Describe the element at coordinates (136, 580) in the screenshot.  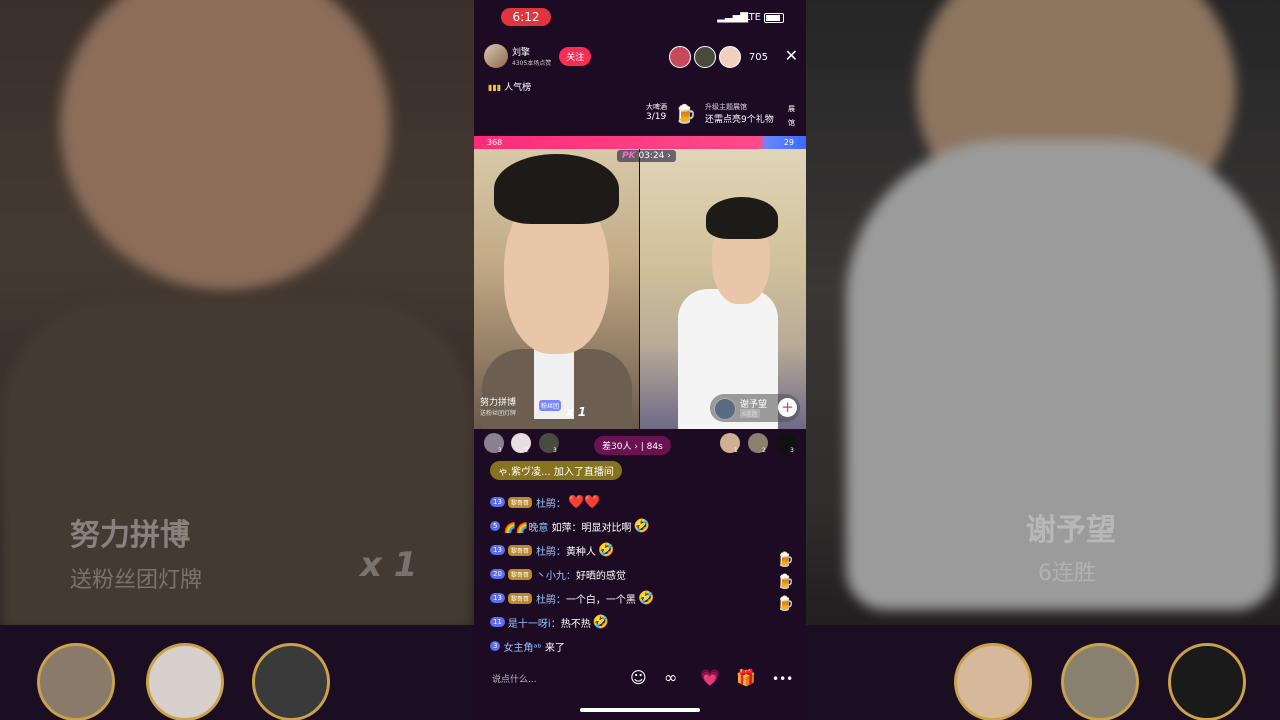
I see `background-left-sub: 送粉丝团灯牌` at that location.